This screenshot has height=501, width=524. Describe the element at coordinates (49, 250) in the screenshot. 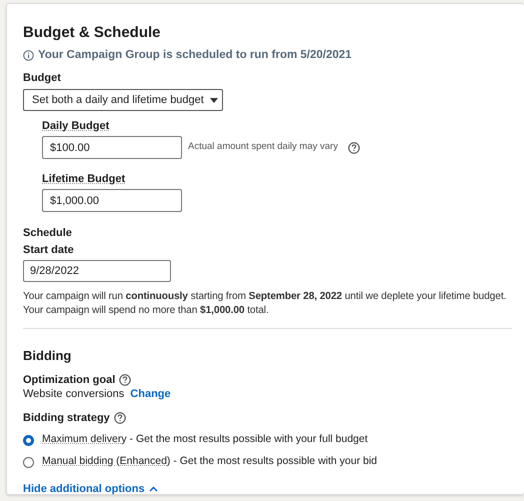

I see `field-label: Start date` at that location.